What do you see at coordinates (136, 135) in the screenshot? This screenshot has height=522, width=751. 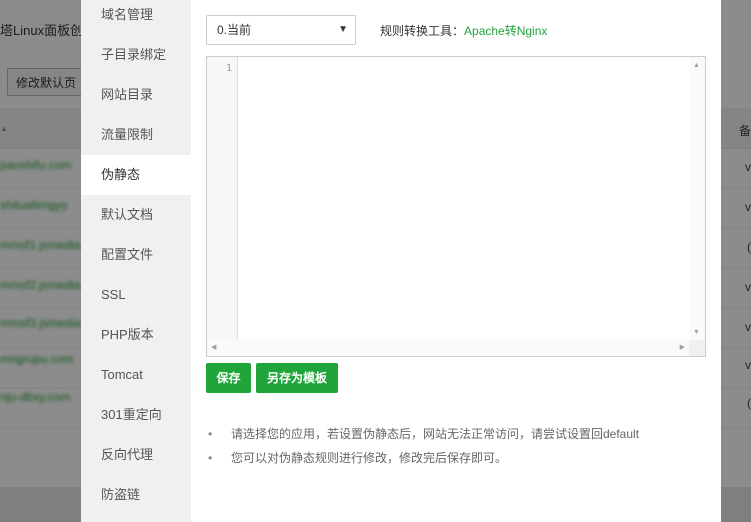 I see `sidebar-item-traffic-limit: 流量限制` at bounding box center [136, 135].